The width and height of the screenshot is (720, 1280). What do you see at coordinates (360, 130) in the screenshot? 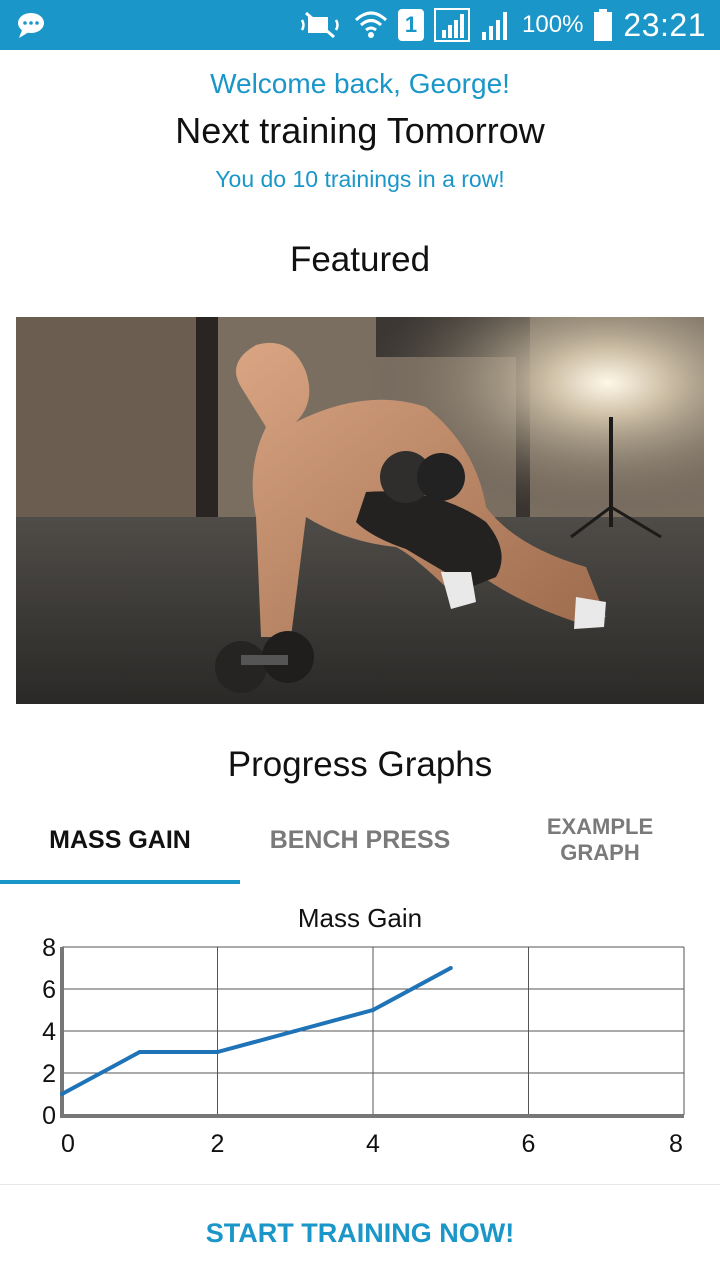
I see `next-training-text: Next training Tomorrow` at bounding box center [360, 130].